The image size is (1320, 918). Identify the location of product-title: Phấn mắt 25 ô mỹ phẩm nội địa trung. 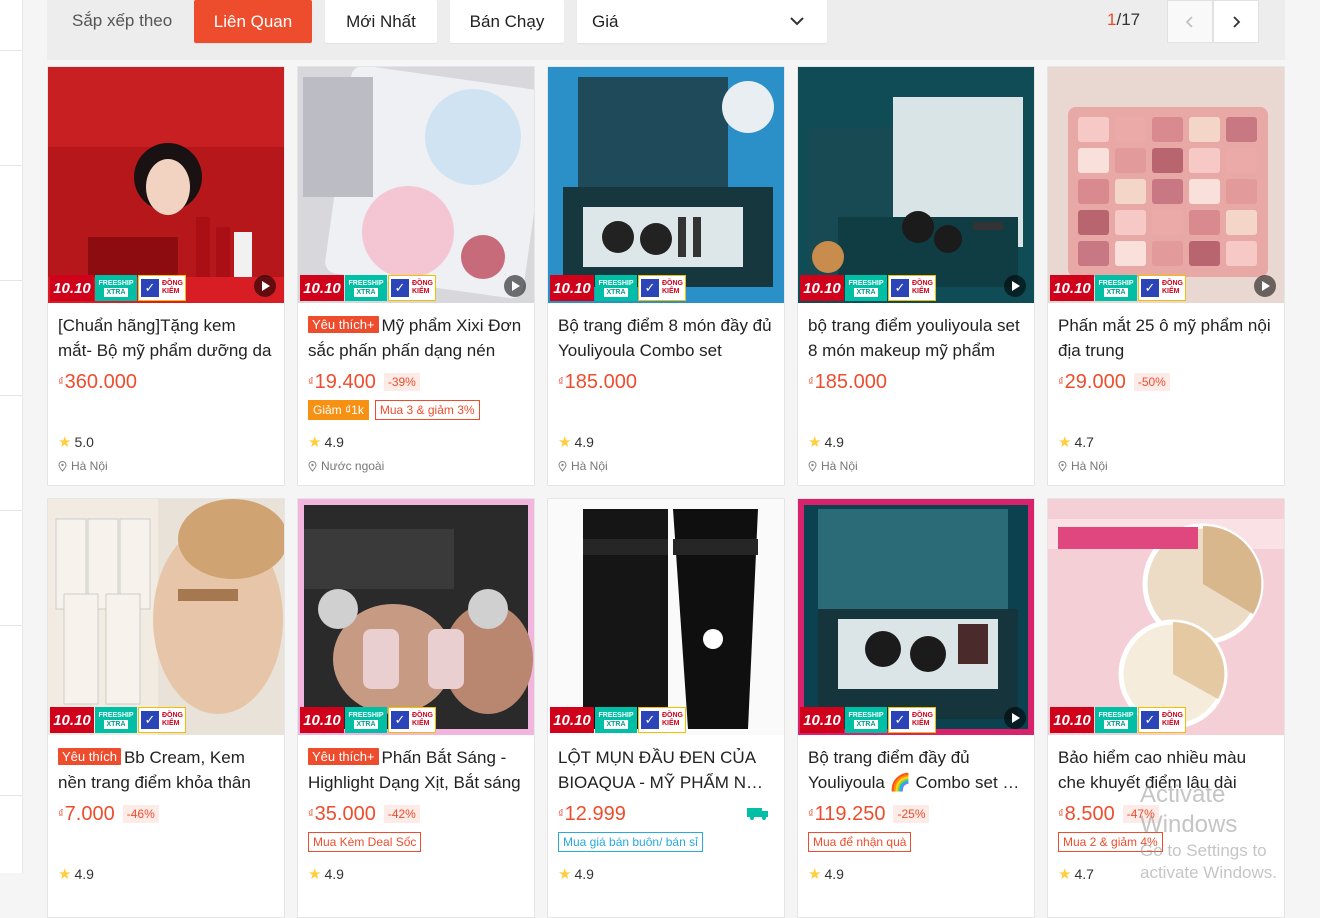
(1166, 338).